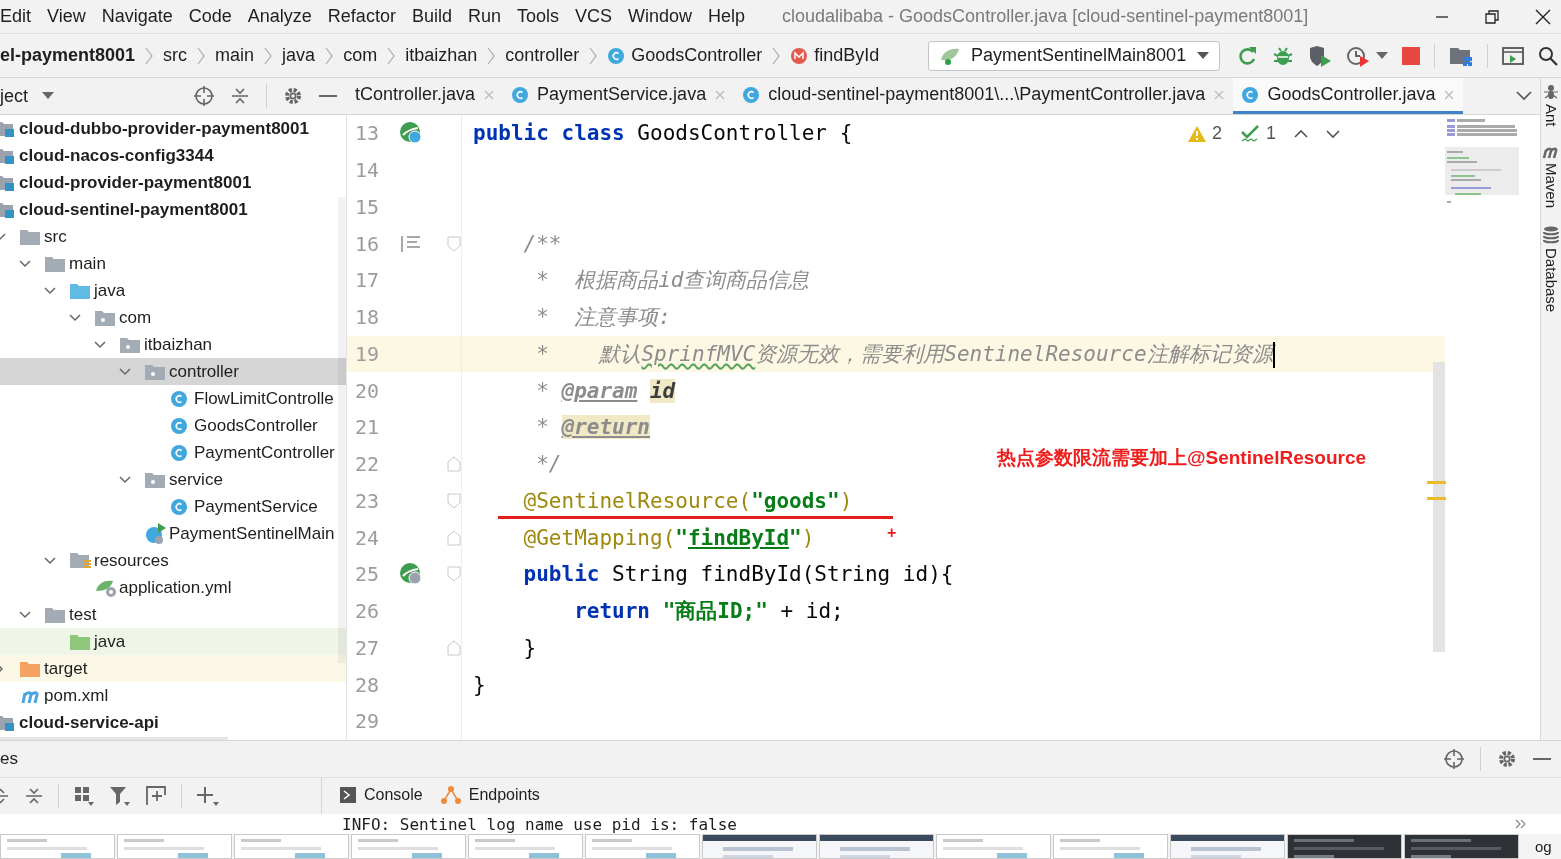  I want to click on tool-tab: Endpoints, so click(490, 796).